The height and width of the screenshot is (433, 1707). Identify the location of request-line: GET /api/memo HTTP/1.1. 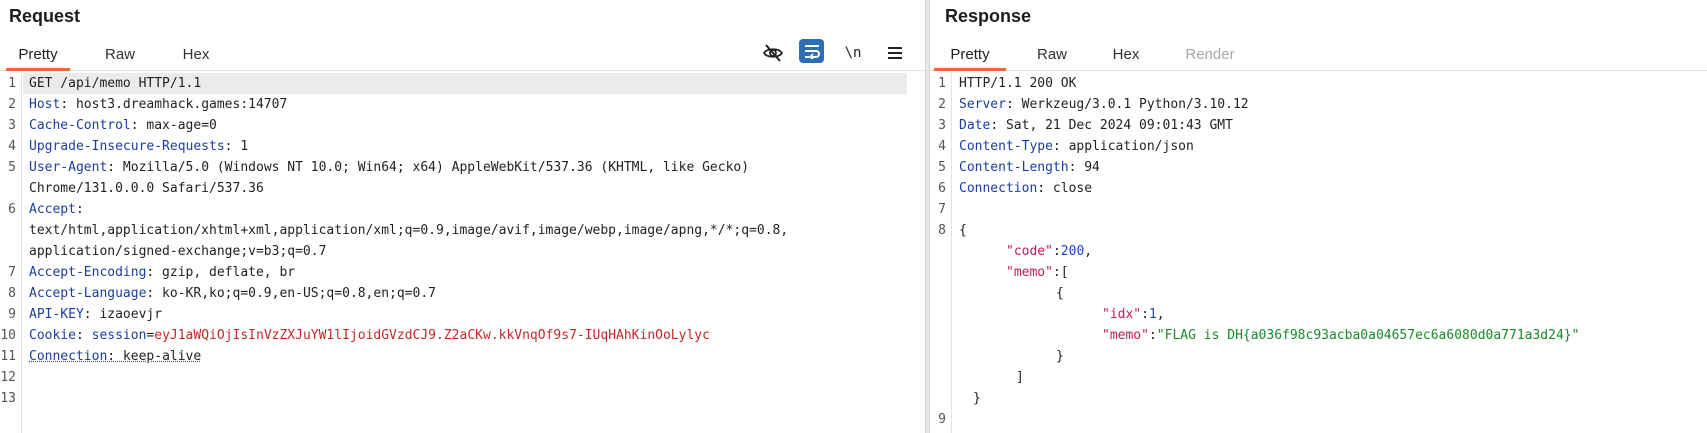
(115, 83).